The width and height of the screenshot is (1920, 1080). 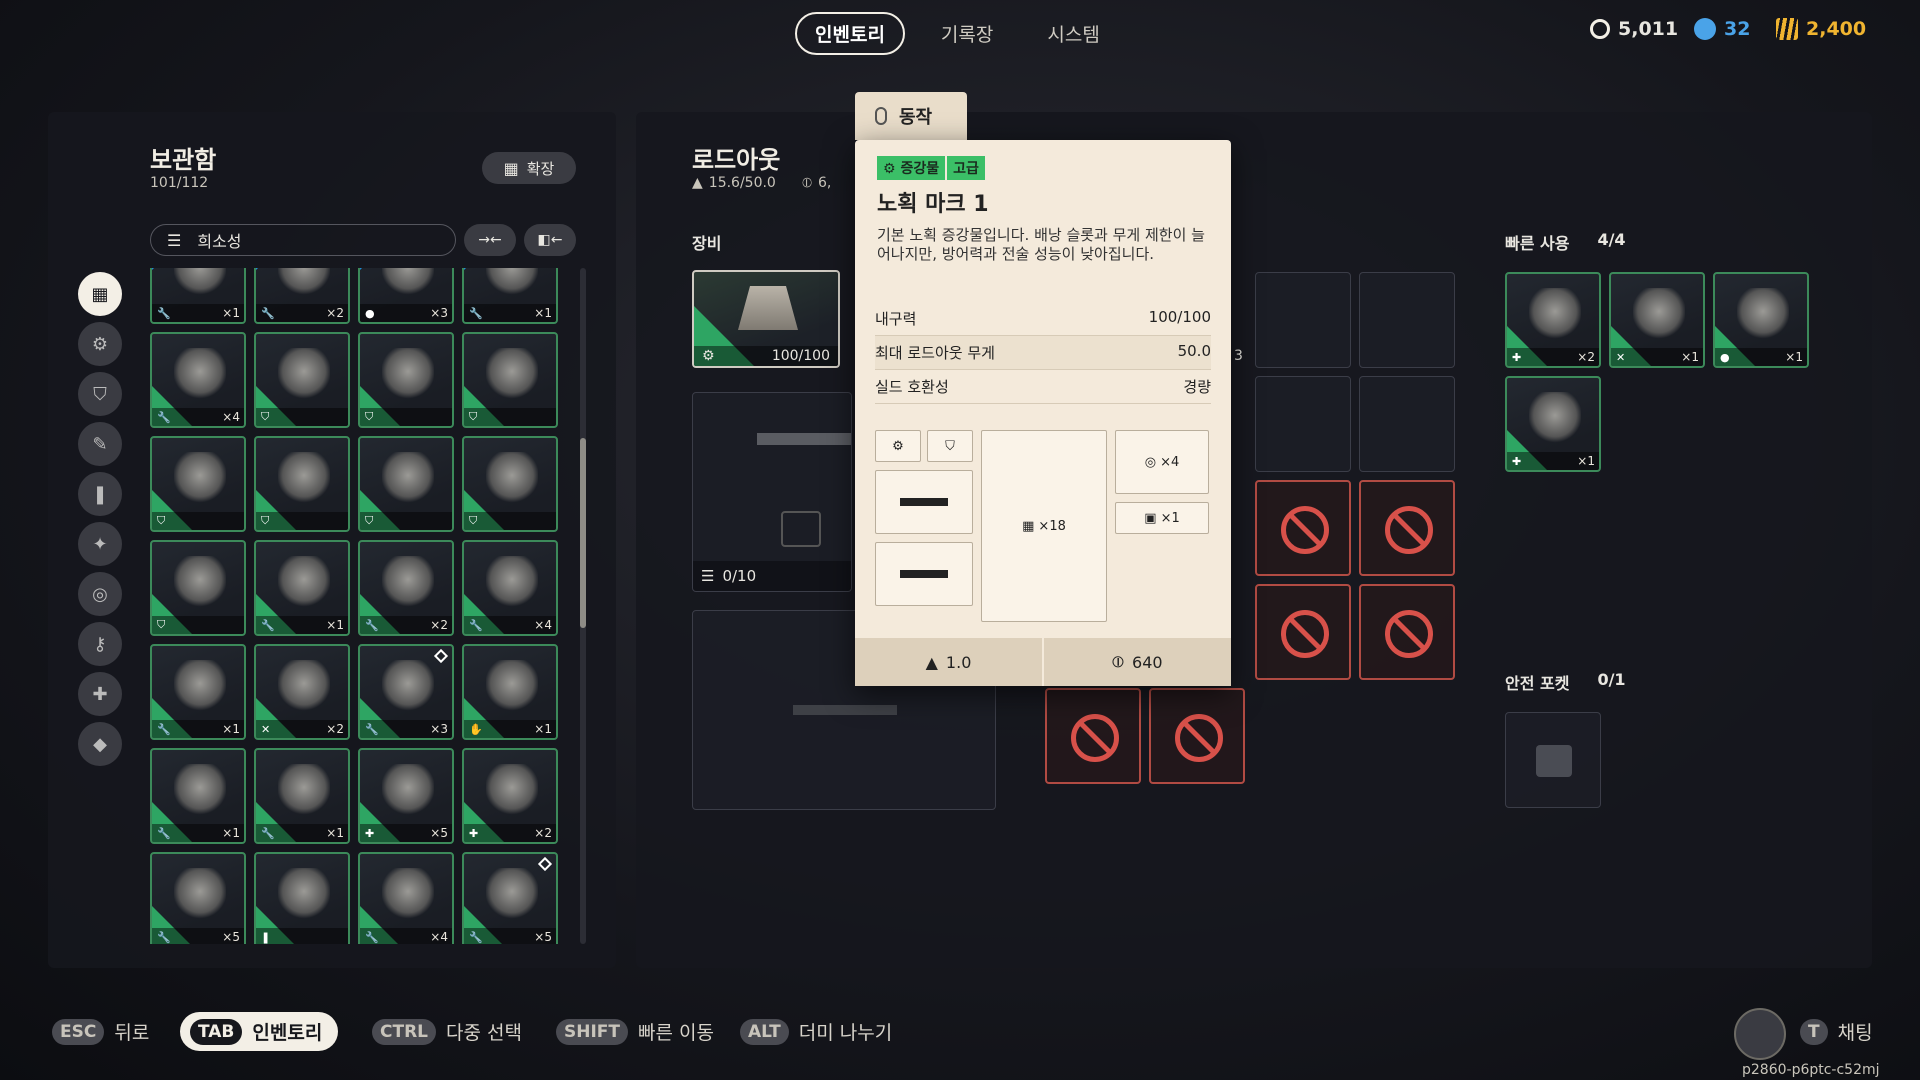 I want to click on cross-icon: ✕, so click(x=266, y=729).